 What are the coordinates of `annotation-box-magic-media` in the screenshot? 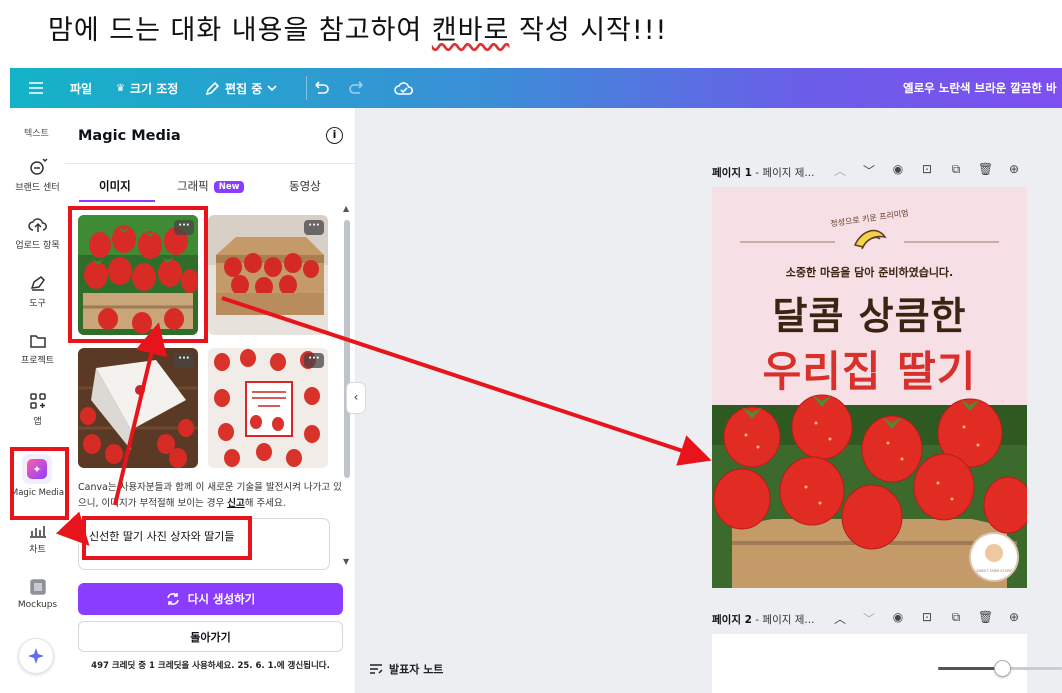 It's located at (39, 483).